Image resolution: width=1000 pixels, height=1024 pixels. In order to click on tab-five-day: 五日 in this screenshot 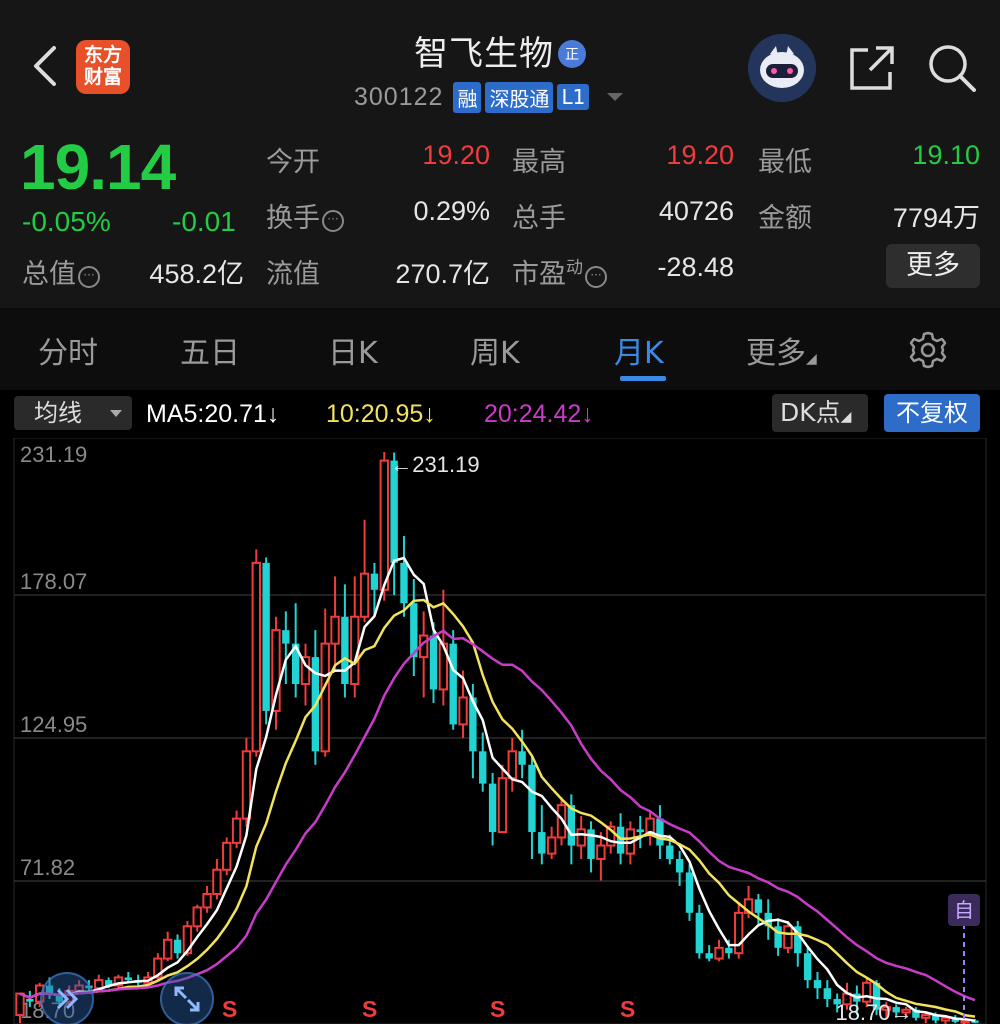, I will do `click(210, 350)`.